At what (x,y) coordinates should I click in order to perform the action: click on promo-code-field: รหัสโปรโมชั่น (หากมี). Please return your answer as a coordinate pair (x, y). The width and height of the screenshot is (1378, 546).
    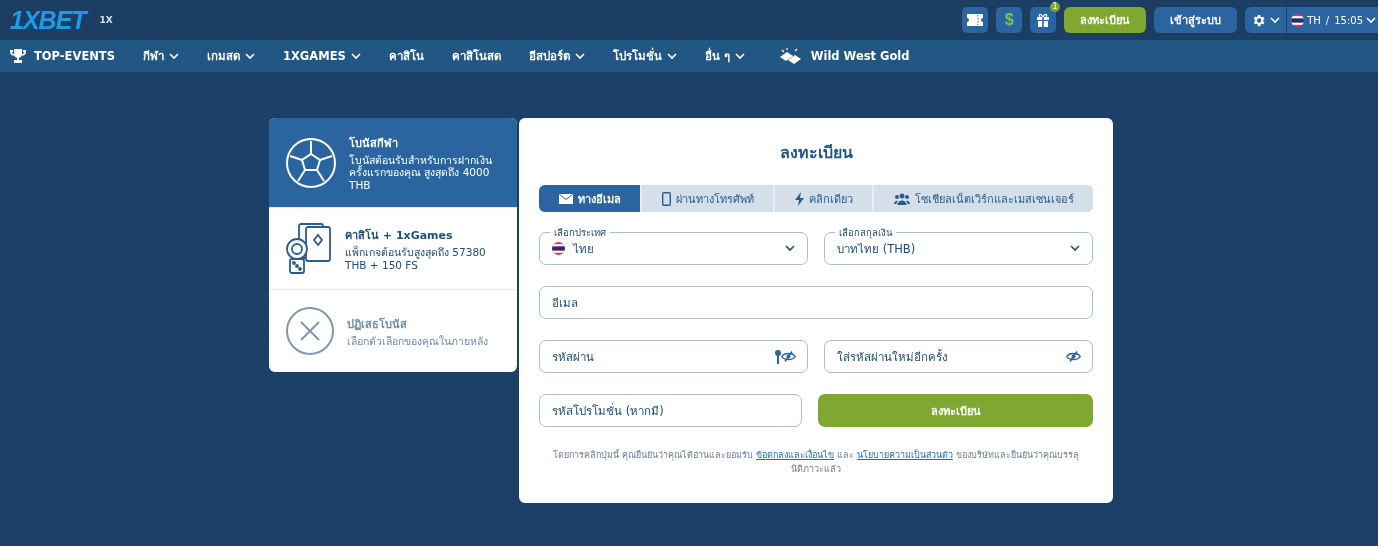
    Looking at the image, I should click on (670, 410).